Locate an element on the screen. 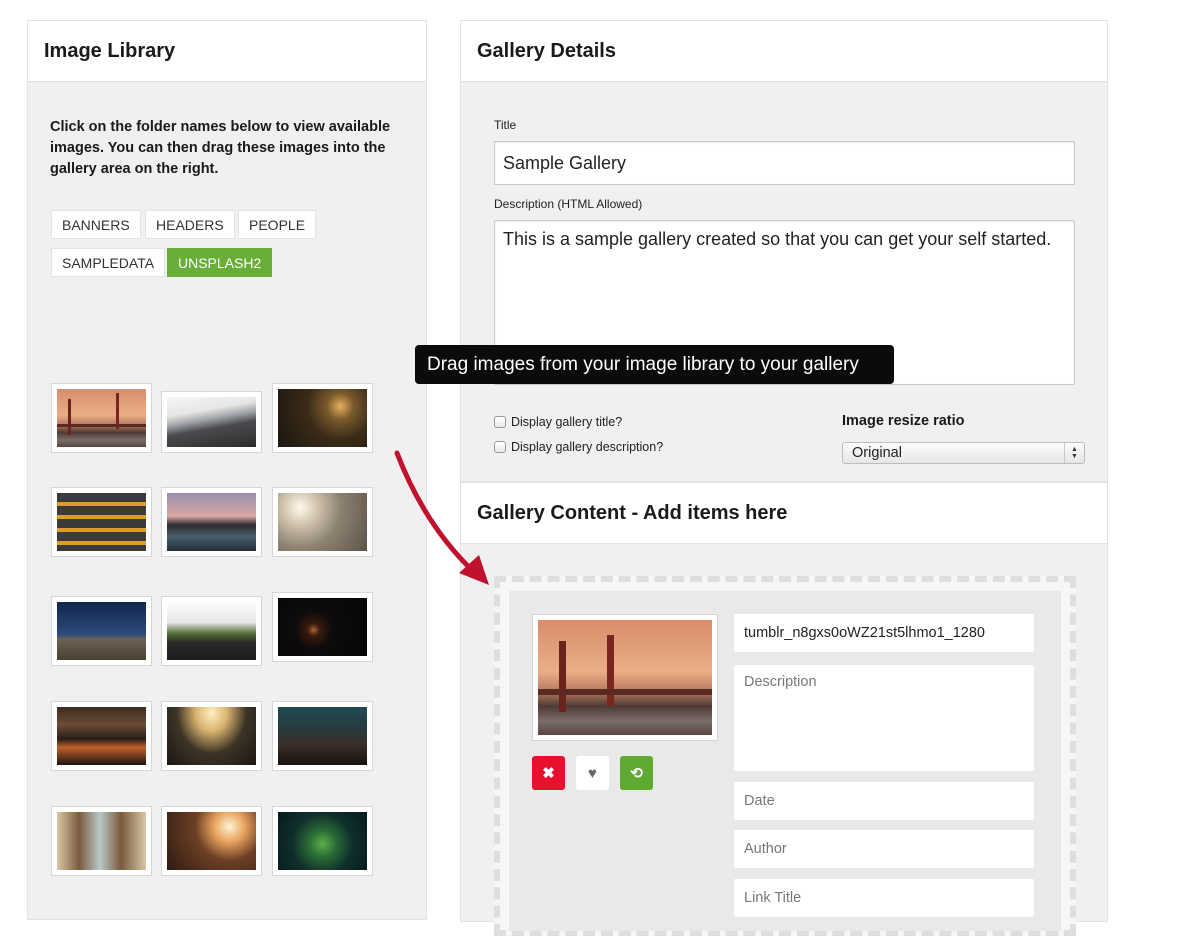 Image resolution: width=1200 pixels, height=936 pixels. library-thumbnail-desert-road-night is located at coordinates (101, 631).